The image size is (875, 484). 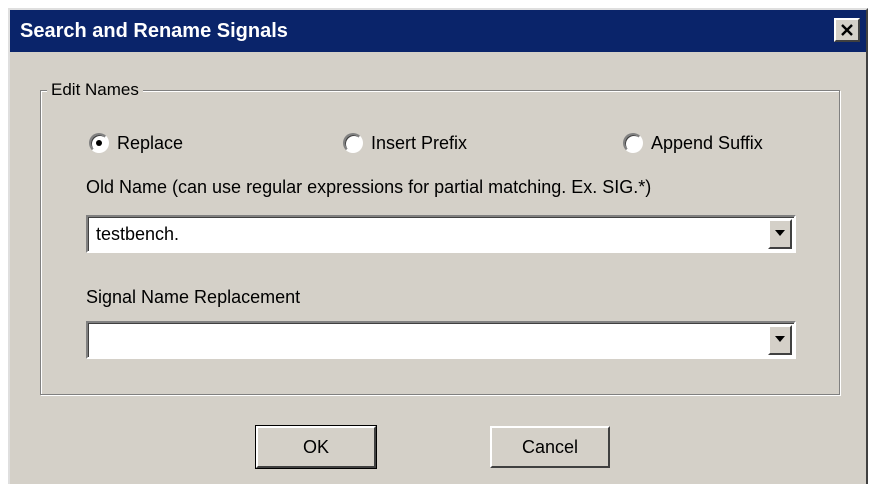 I want to click on replacement-label: Signal Name Replacement, so click(x=193, y=297).